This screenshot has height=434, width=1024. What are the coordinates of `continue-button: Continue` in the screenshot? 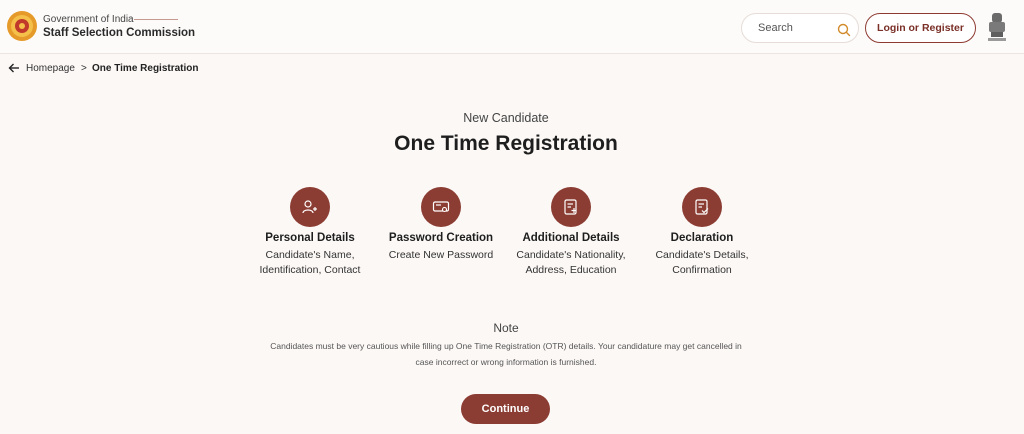 It's located at (505, 409).